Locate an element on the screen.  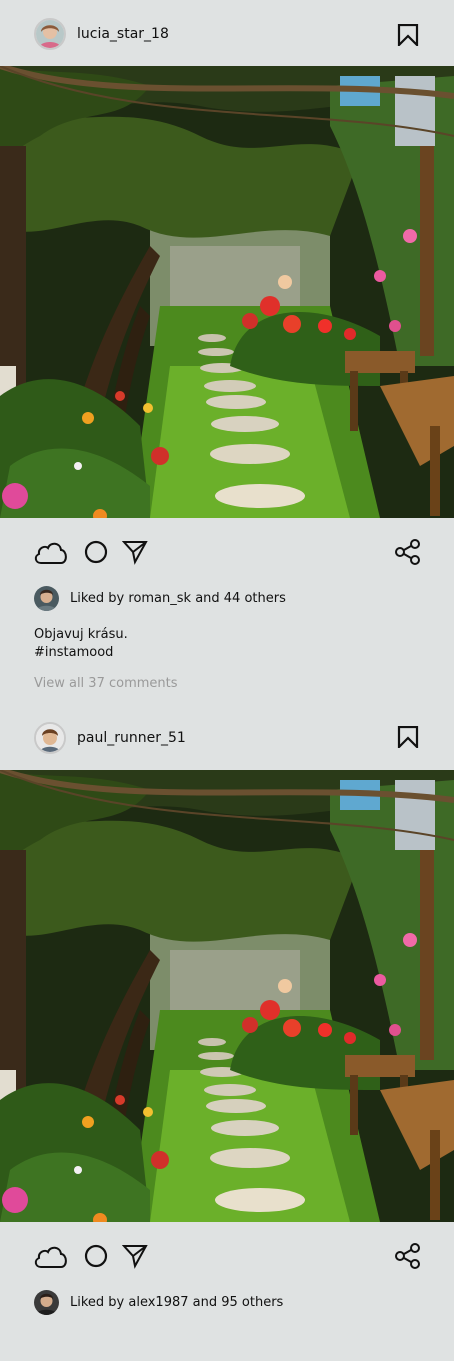
username: lucia_star_18 is located at coordinates (123, 34).